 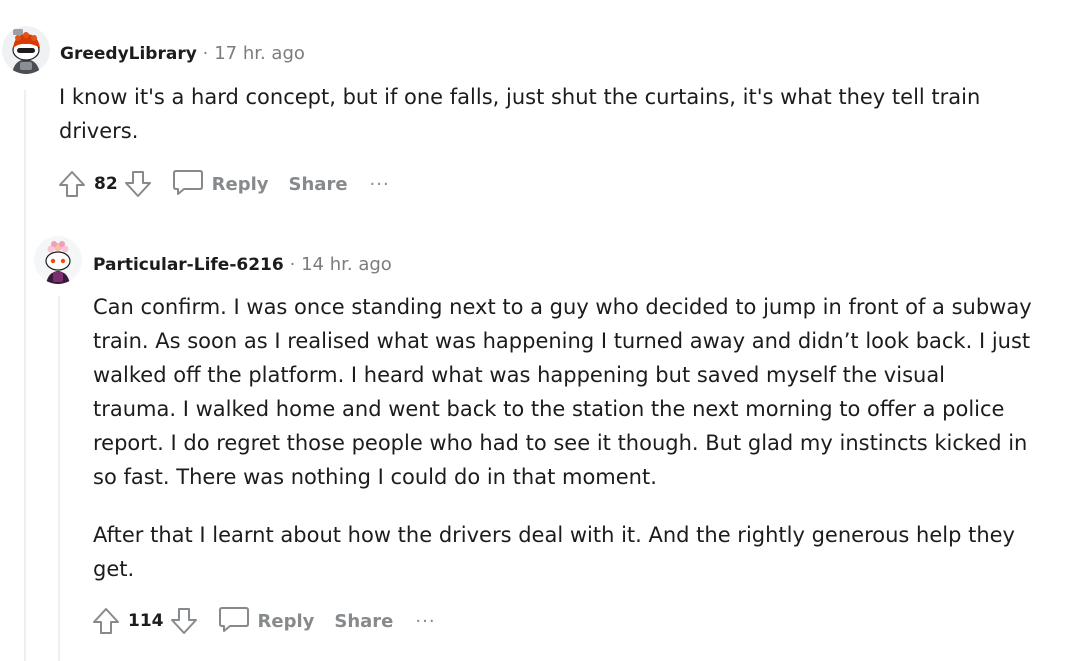 I want to click on username: Particular-Life-6216, so click(x=188, y=265).